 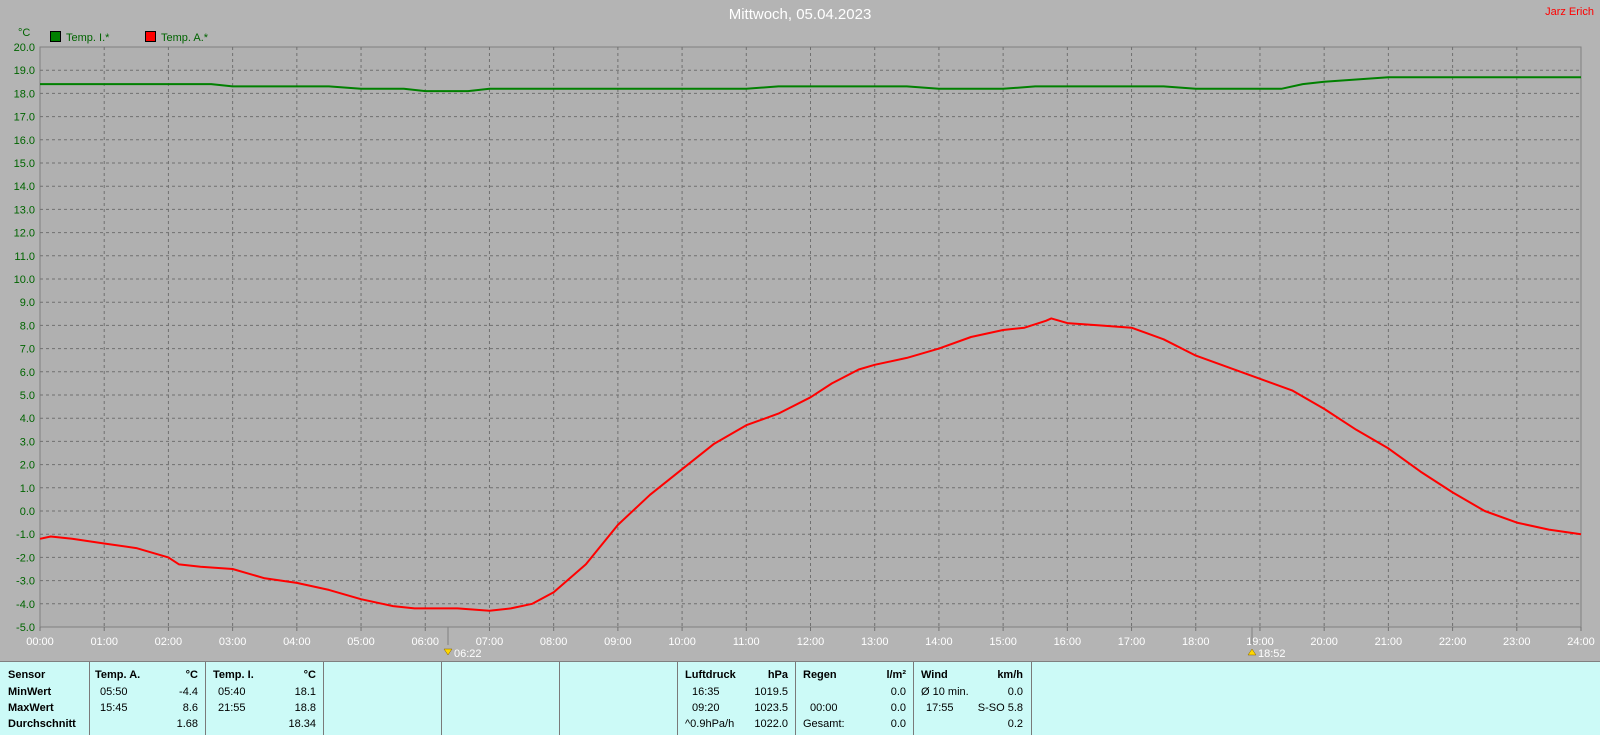 What do you see at coordinates (27, 326) in the screenshot?
I see `y-tick-label: 8.0` at bounding box center [27, 326].